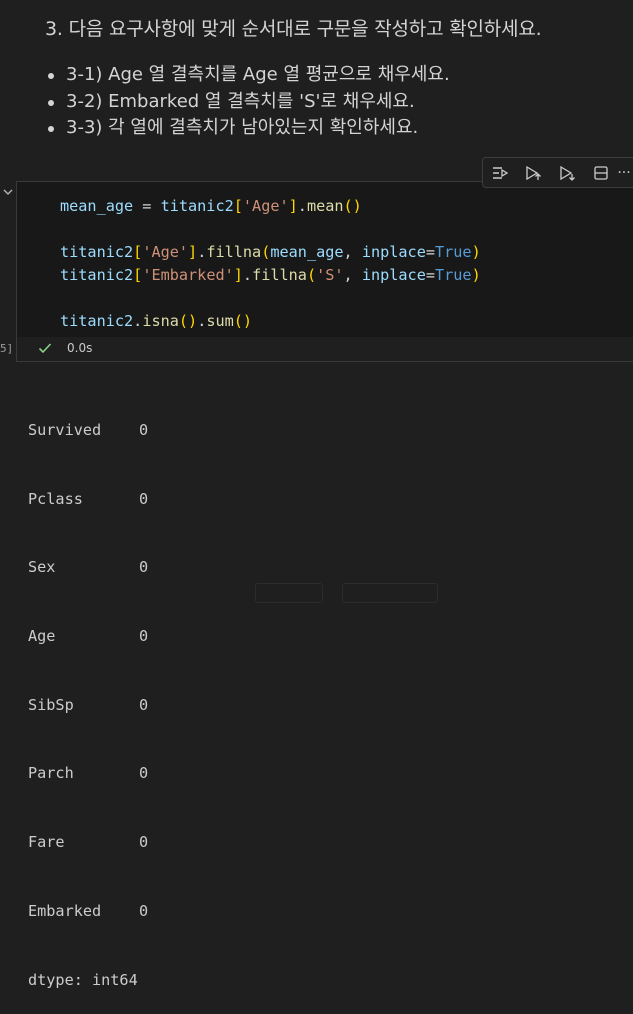 This screenshot has width=633, height=1014. What do you see at coordinates (249, 128) in the screenshot?
I see `list-item: 3-3) 각 열에 결측치가 남아있는지 확인하세요.` at bounding box center [249, 128].